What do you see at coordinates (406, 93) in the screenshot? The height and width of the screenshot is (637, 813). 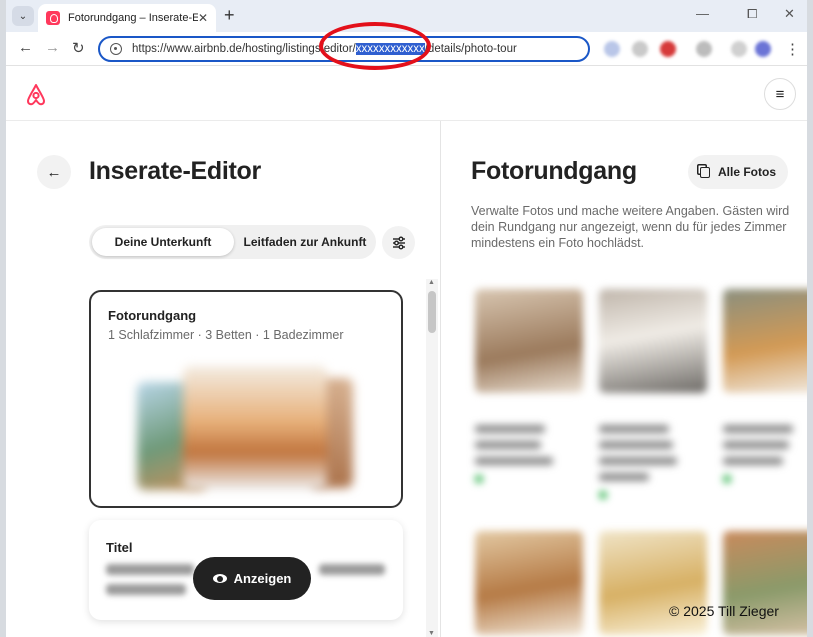 I see `airbnb-header: ≡` at bounding box center [406, 93].